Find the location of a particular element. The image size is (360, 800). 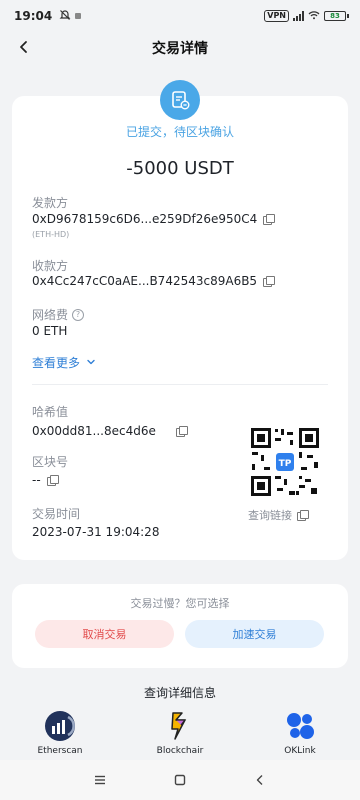

menu-button is located at coordinates (100, 780).